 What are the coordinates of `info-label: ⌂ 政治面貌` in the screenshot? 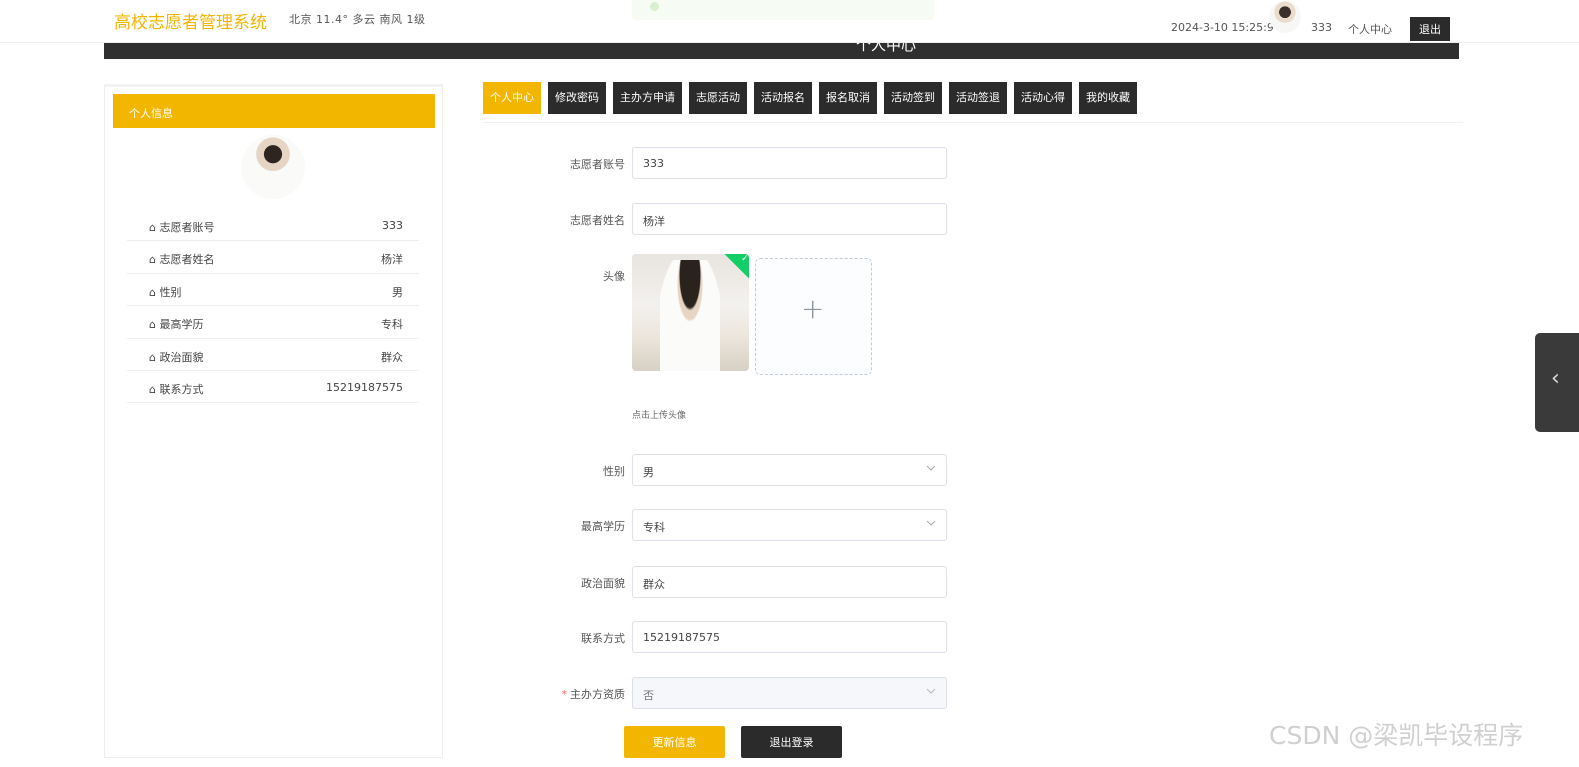 It's located at (176, 357).